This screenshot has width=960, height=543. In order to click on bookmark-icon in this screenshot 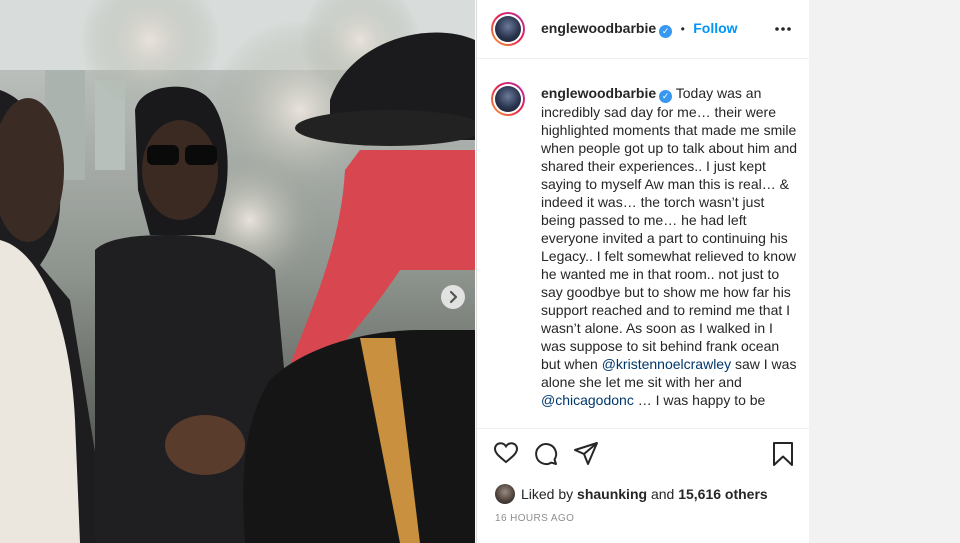, I will do `click(783, 454)`.